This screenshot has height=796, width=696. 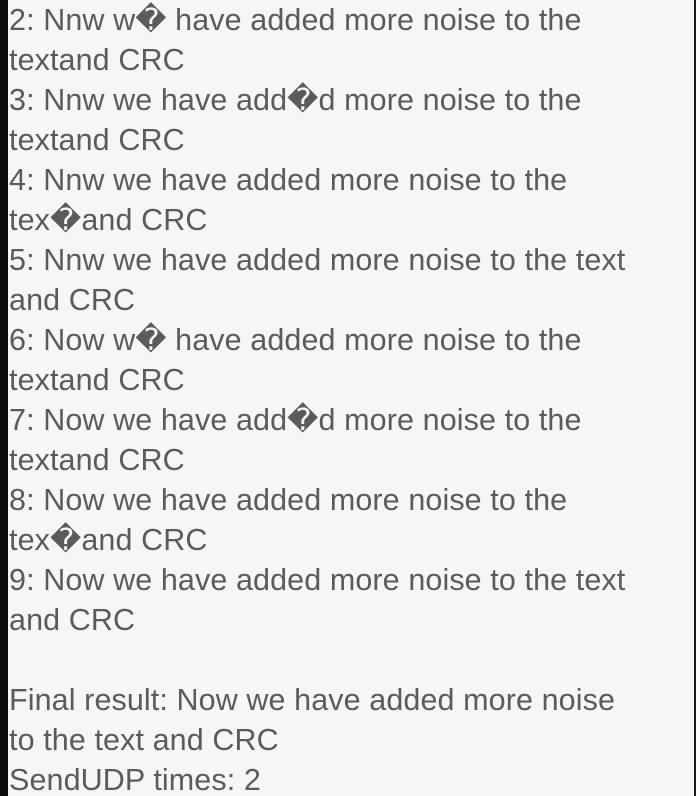 What do you see at coordinates (4, 398) in the screenshot?
I see `screen-left-border` at bounding box center [4, 398].